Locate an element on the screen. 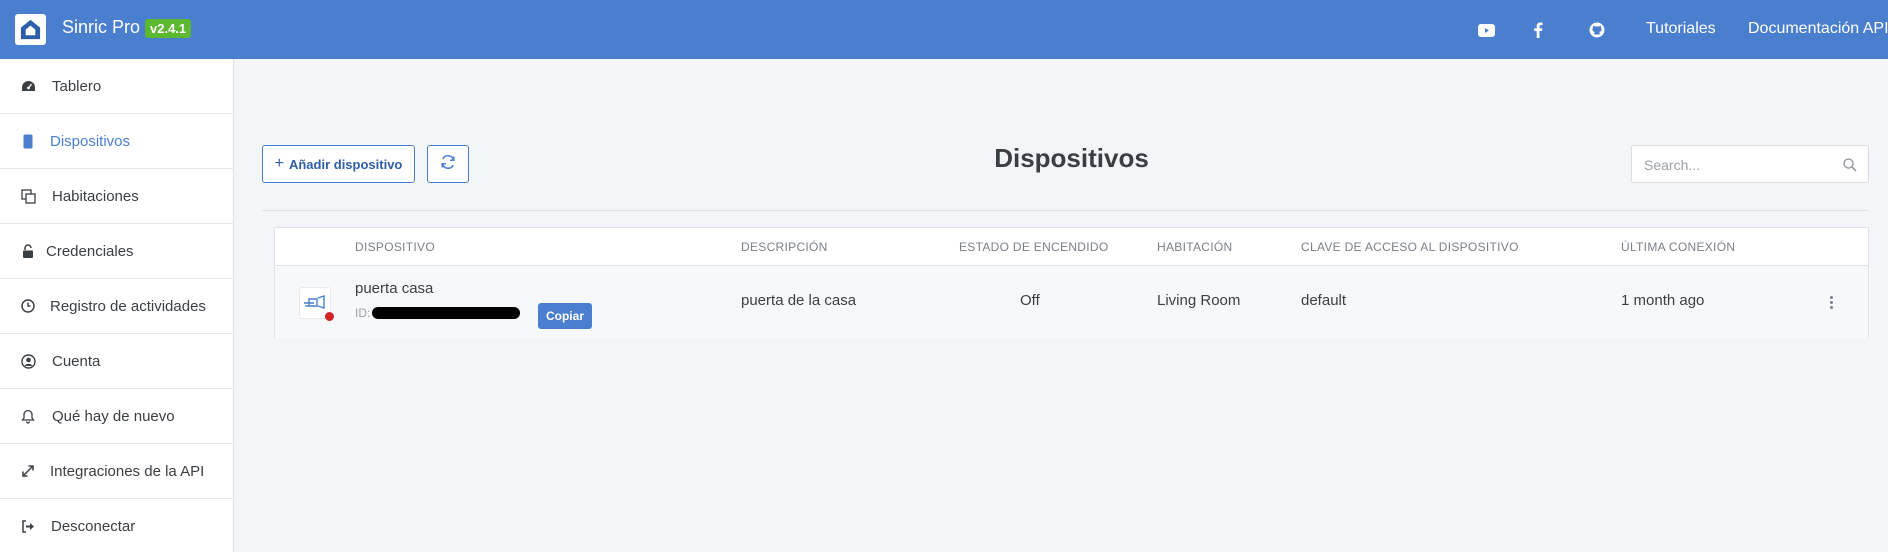 The width and height of the screenshot is (1888, 552). power-state-value: Off is located at coordinates (1030, 300).